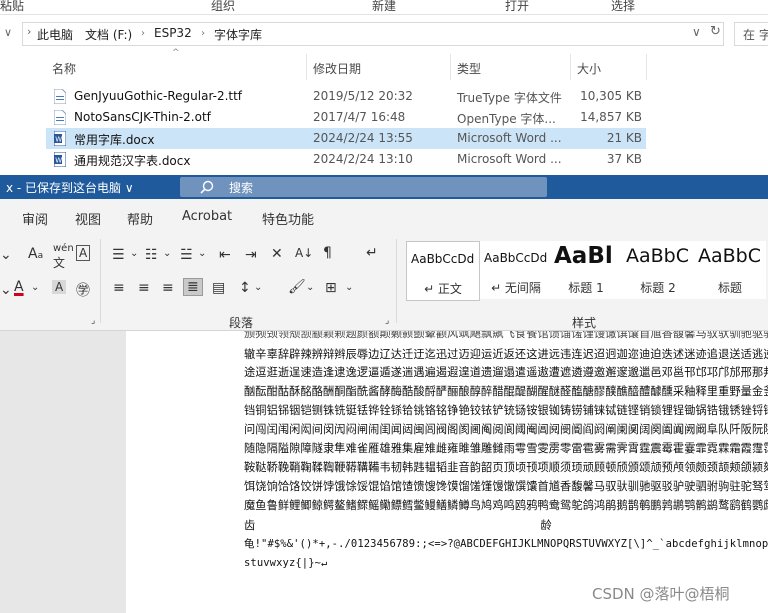 Image resolution: width=768 pixels, height=613 pixels. I want to click on multilevel-list-icon: ☱, so click(186, 255).